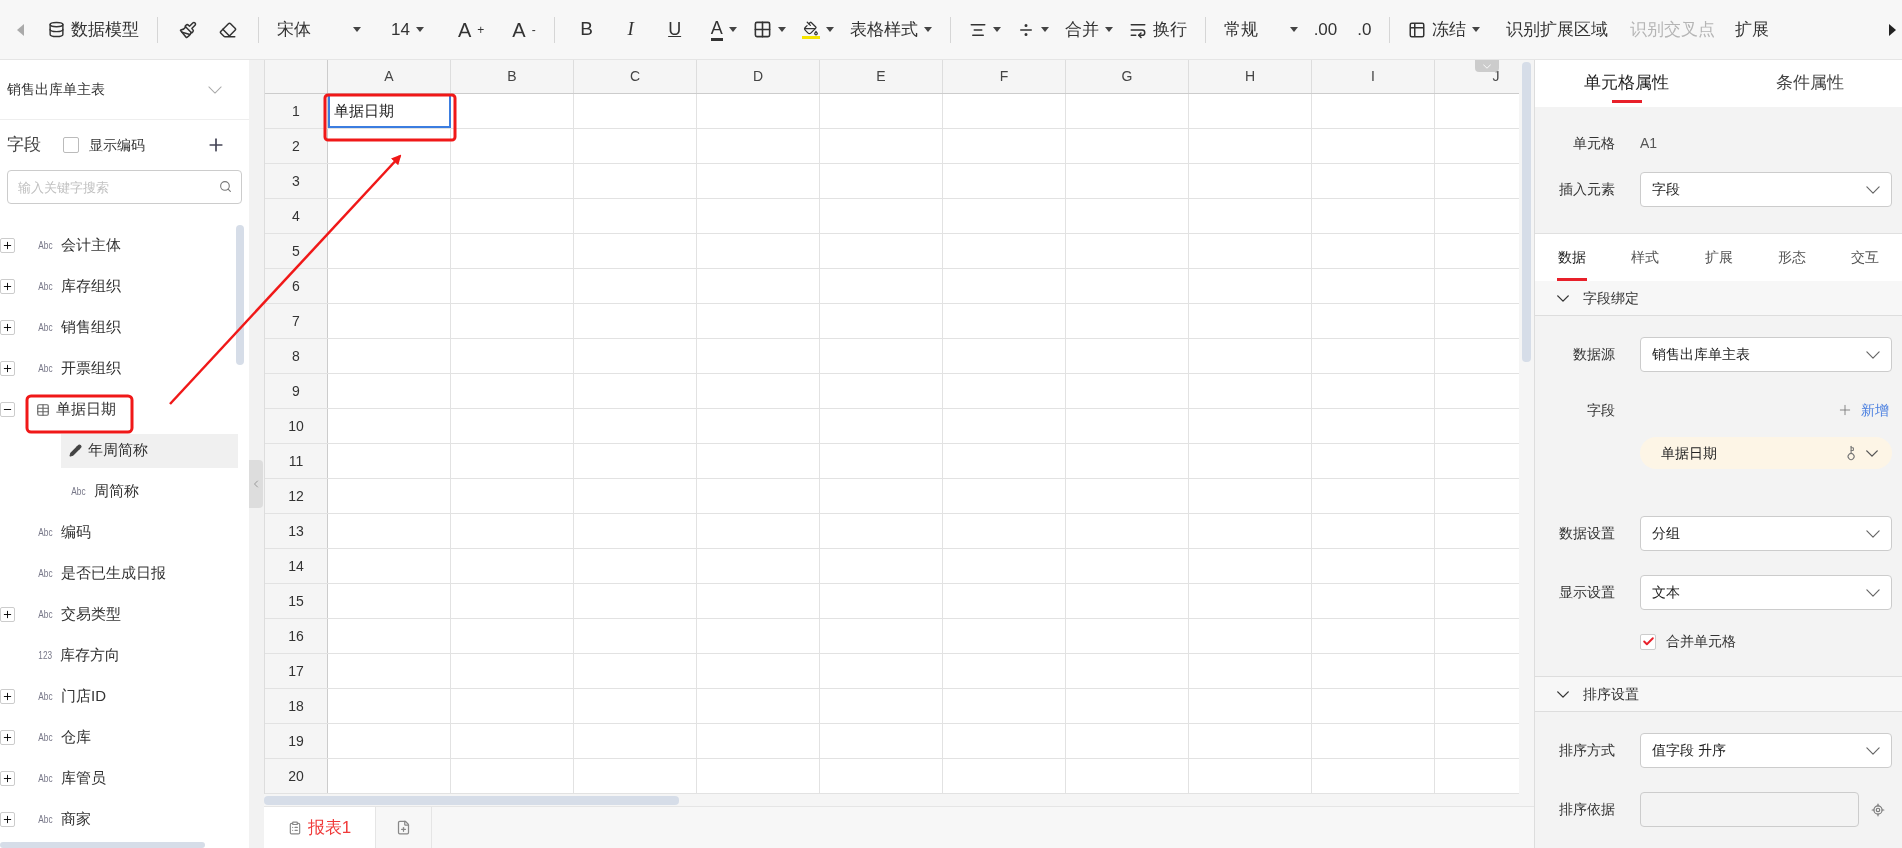 The height and width of the screenshot is (848, 1902). I want to click on insert-element-dropdown: 字段, so click(1766, 189).